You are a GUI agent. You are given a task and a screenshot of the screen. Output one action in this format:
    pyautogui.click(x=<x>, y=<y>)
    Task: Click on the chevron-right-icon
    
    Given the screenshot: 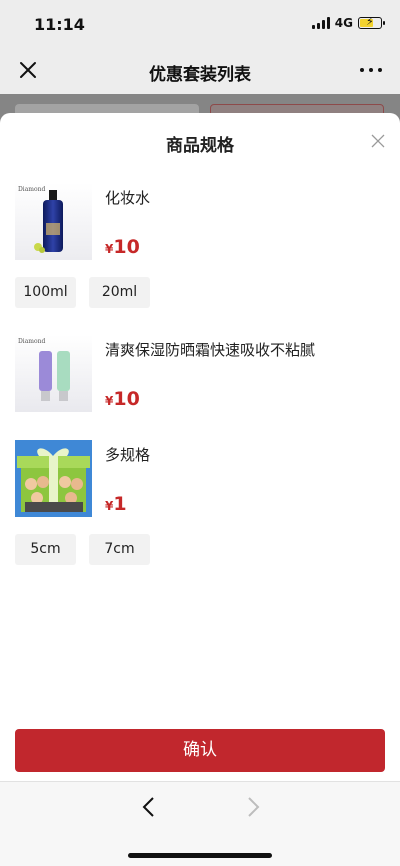 What is the action you would take?
    pyautogui.click(x=253, y=807)
    